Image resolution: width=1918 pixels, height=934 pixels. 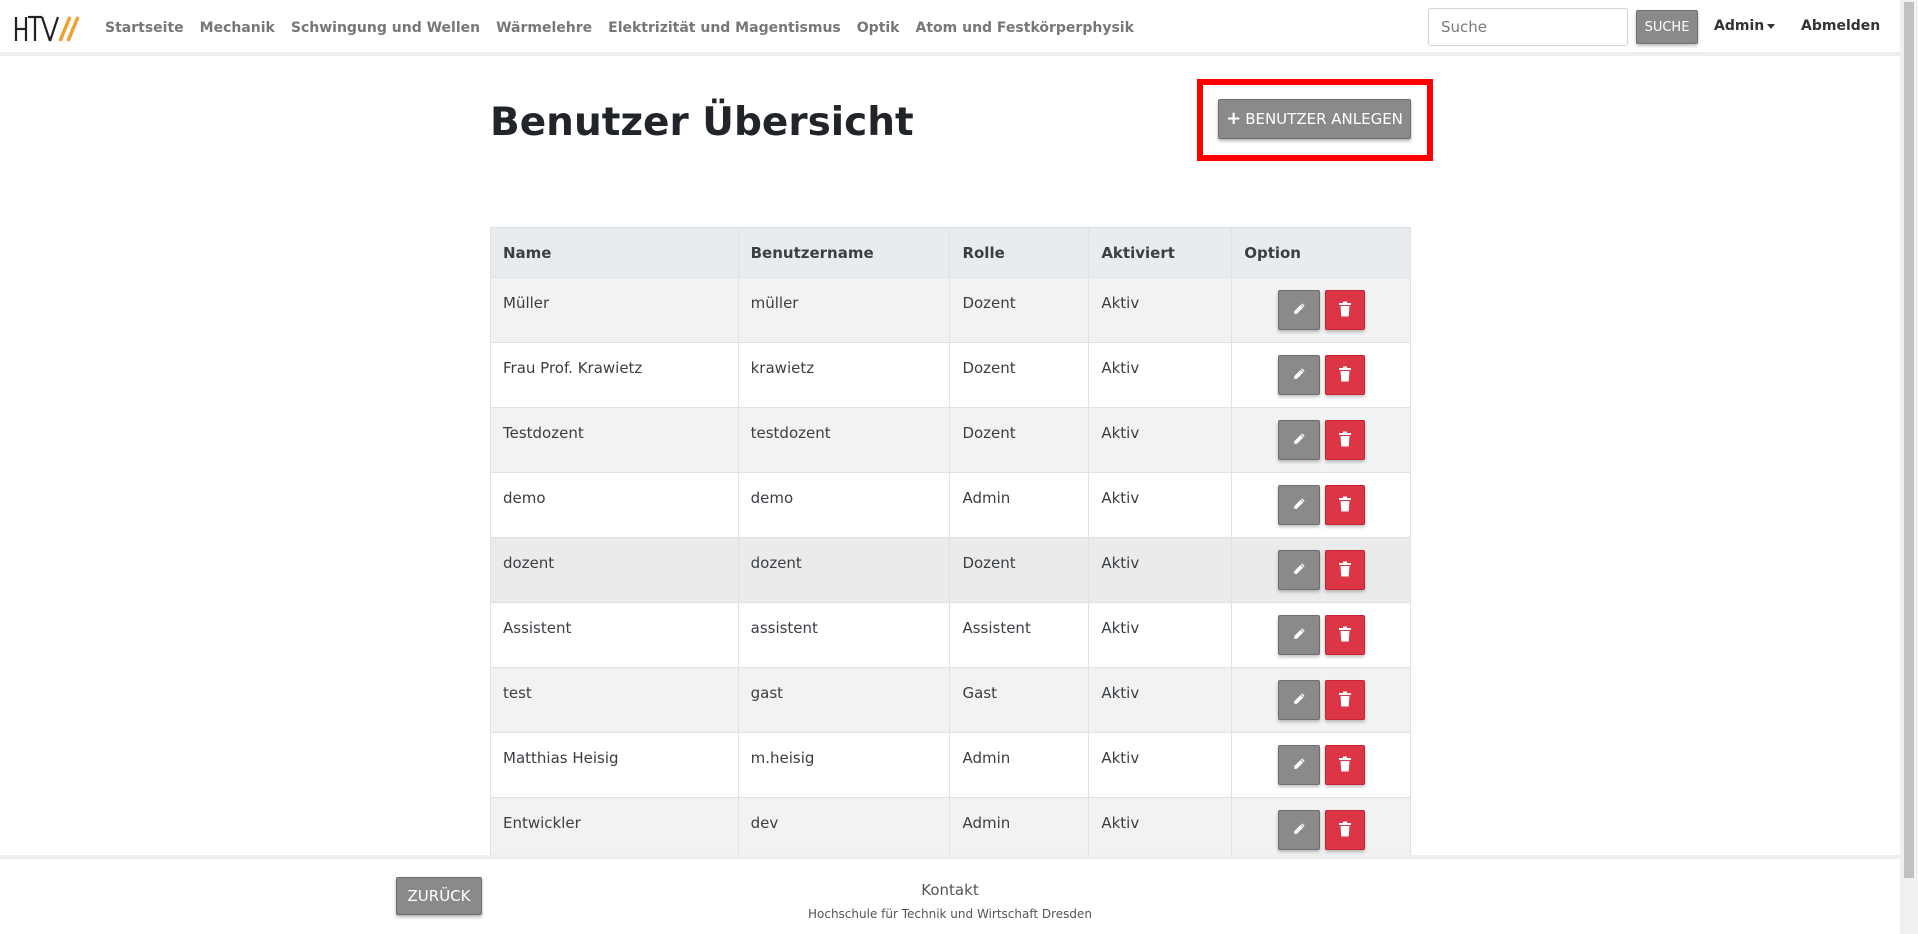 What do you see at coordinates (1667, 27) in the screenshot?
I see `search-button: SUCHE` at bounding box center [1667, 27].